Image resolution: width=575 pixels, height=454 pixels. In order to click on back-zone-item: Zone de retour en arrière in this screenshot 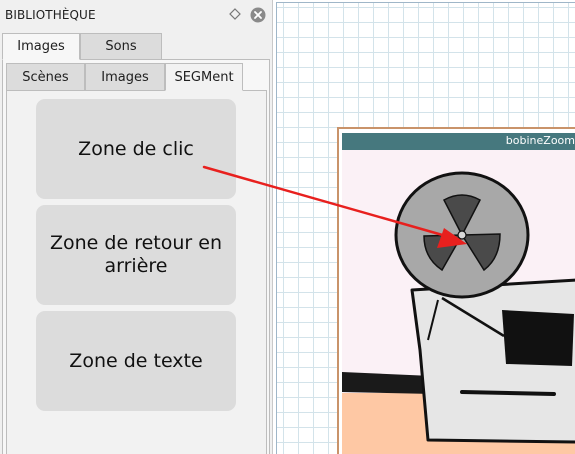, I will do `click(136, 255)`.